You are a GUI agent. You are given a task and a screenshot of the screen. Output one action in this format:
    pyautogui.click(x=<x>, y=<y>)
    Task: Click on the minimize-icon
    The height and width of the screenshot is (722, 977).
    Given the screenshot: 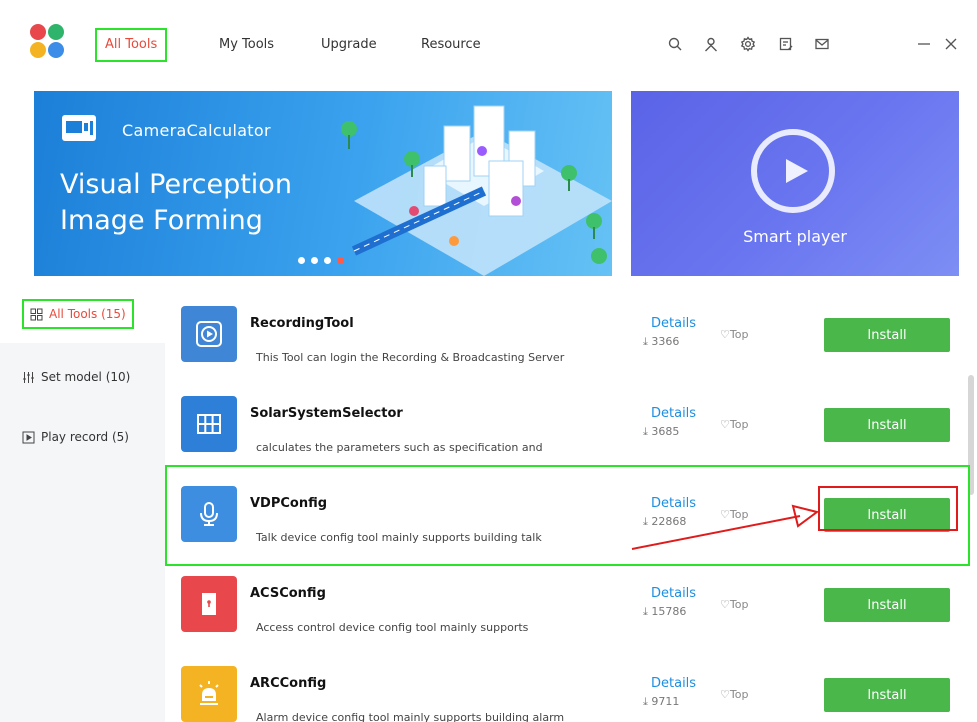 What is the action you would take?
    pyautogui.click(x=924, y=44)
    